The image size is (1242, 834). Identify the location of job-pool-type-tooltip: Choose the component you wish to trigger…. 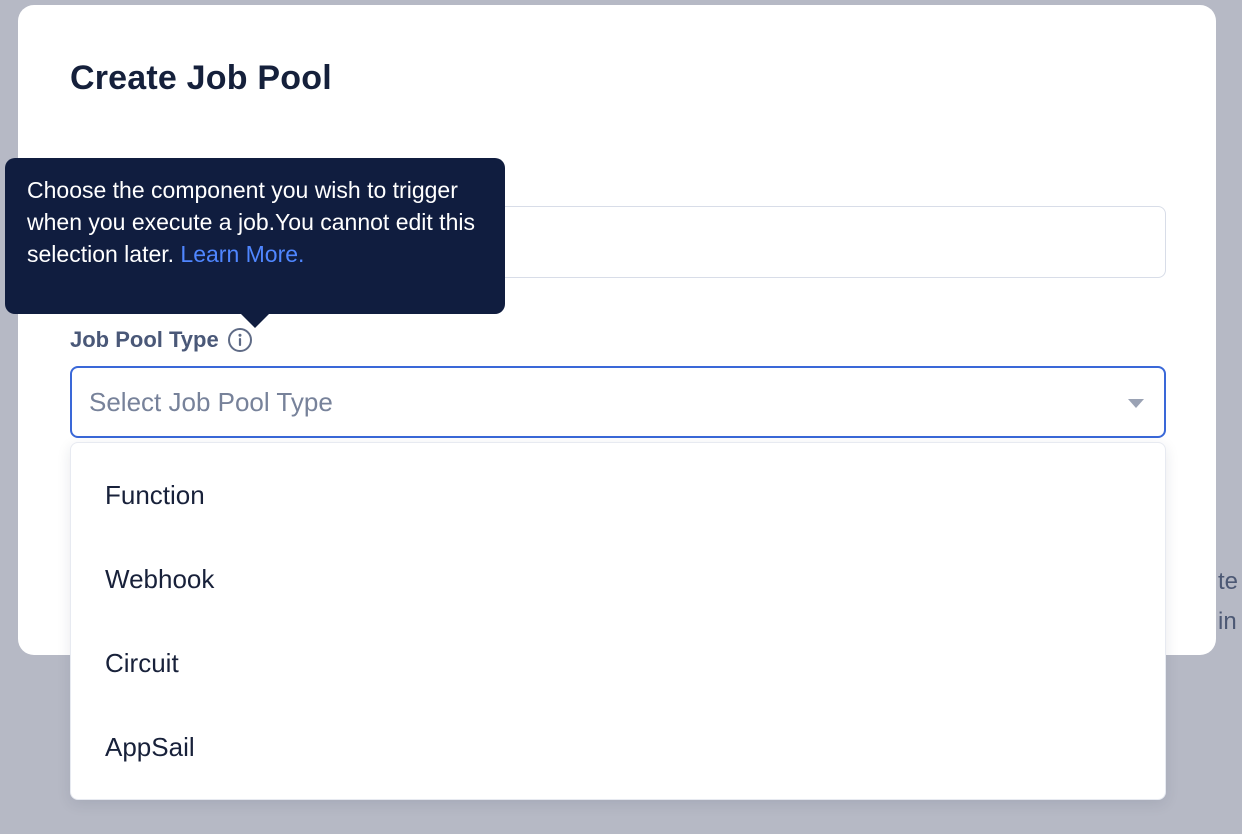
(255, 243).